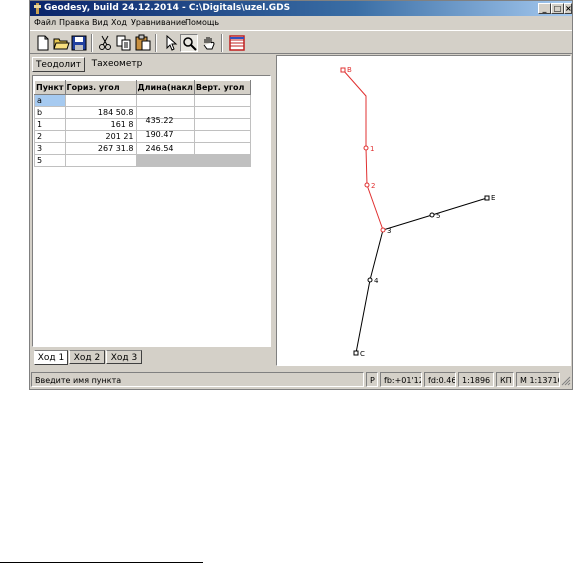 The height and width of the screenshot is (566, 574). Describe the element at coordinates (143, 43) in the screenshot. I see `paste-icon` at that location.